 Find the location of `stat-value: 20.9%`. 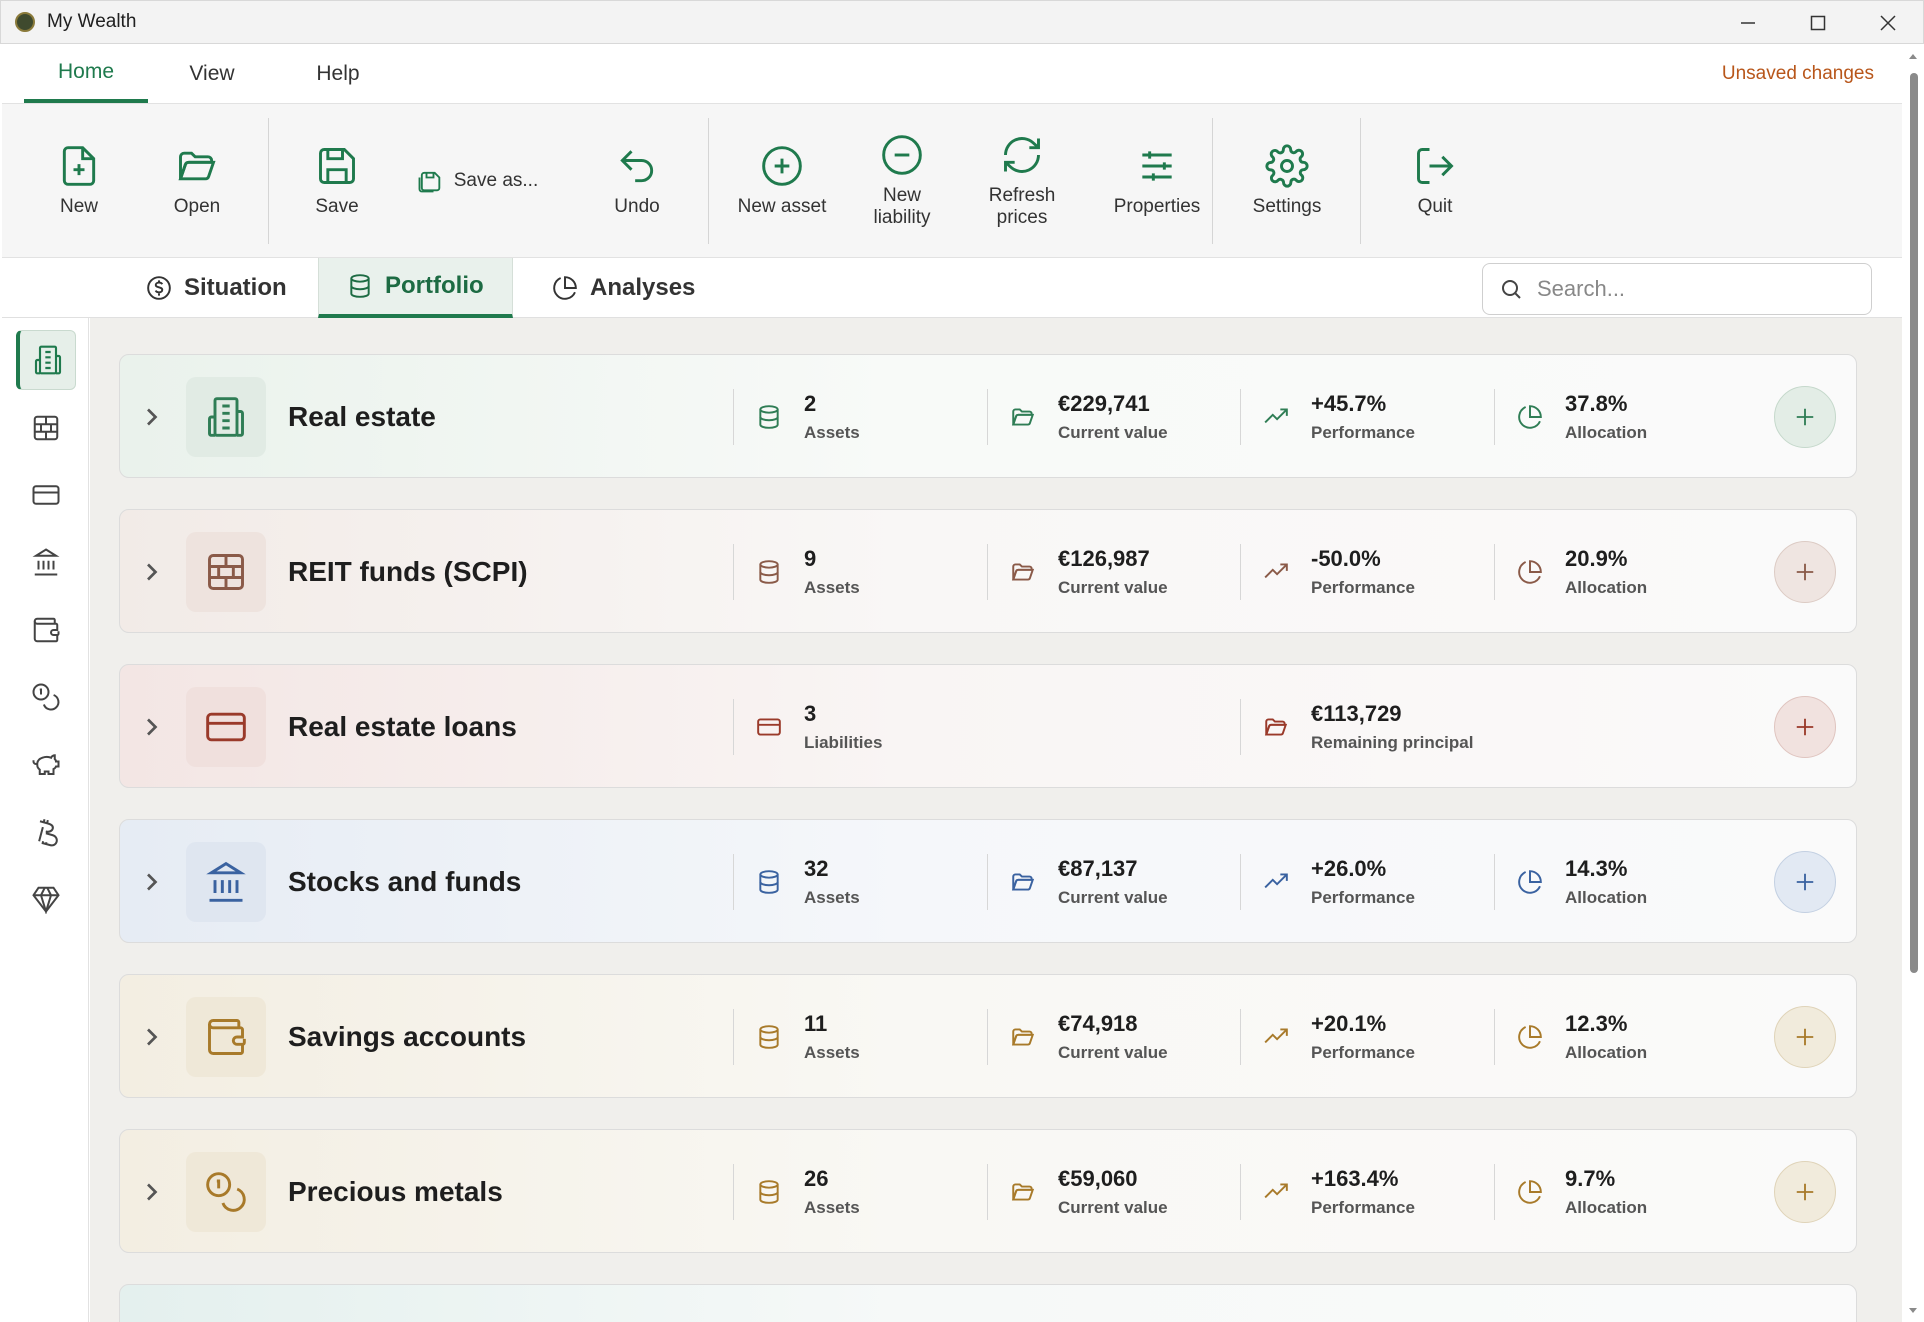

stat-value: 20.9% is located at coordinates (1596, 558).